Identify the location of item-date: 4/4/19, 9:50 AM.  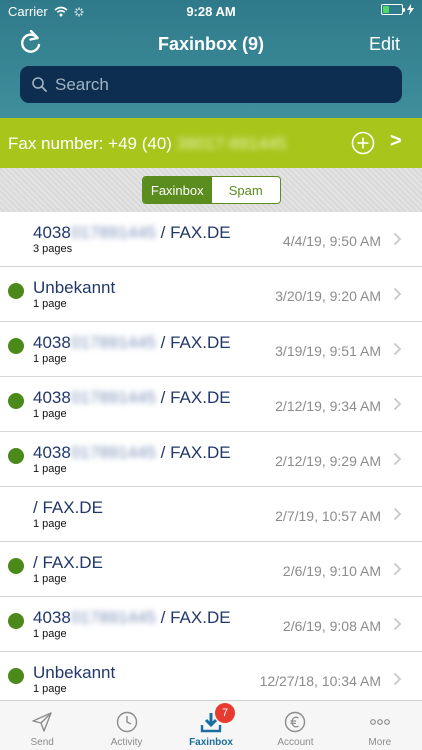
(331, 241).